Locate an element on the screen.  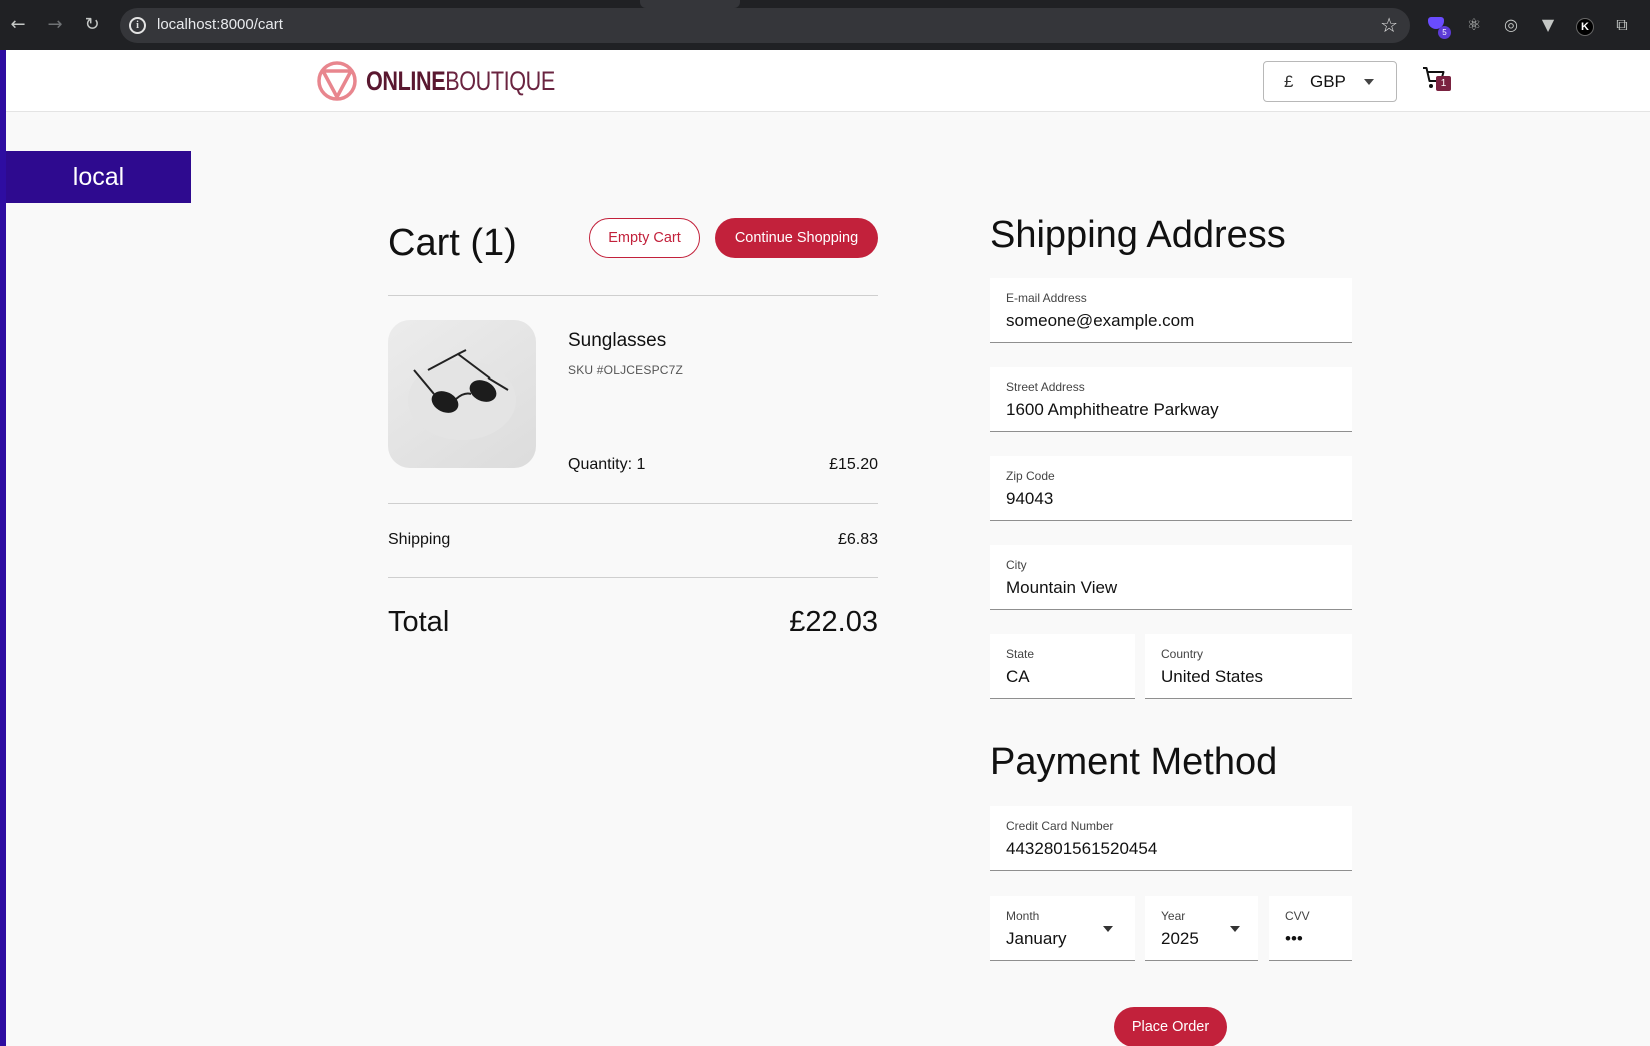
cart-count-badge: 1 is located at coordinates (1443, 83).